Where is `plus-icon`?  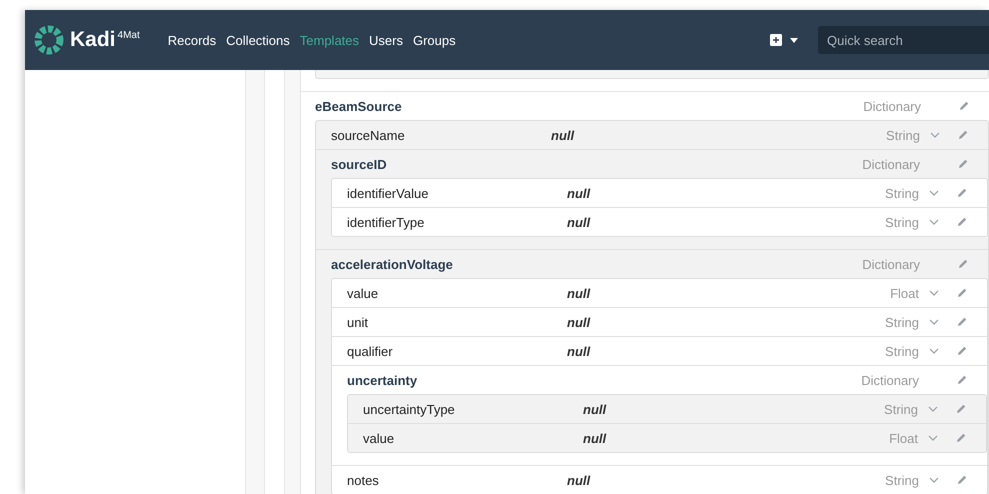 plus-icon is located at coordinates (776, 40).